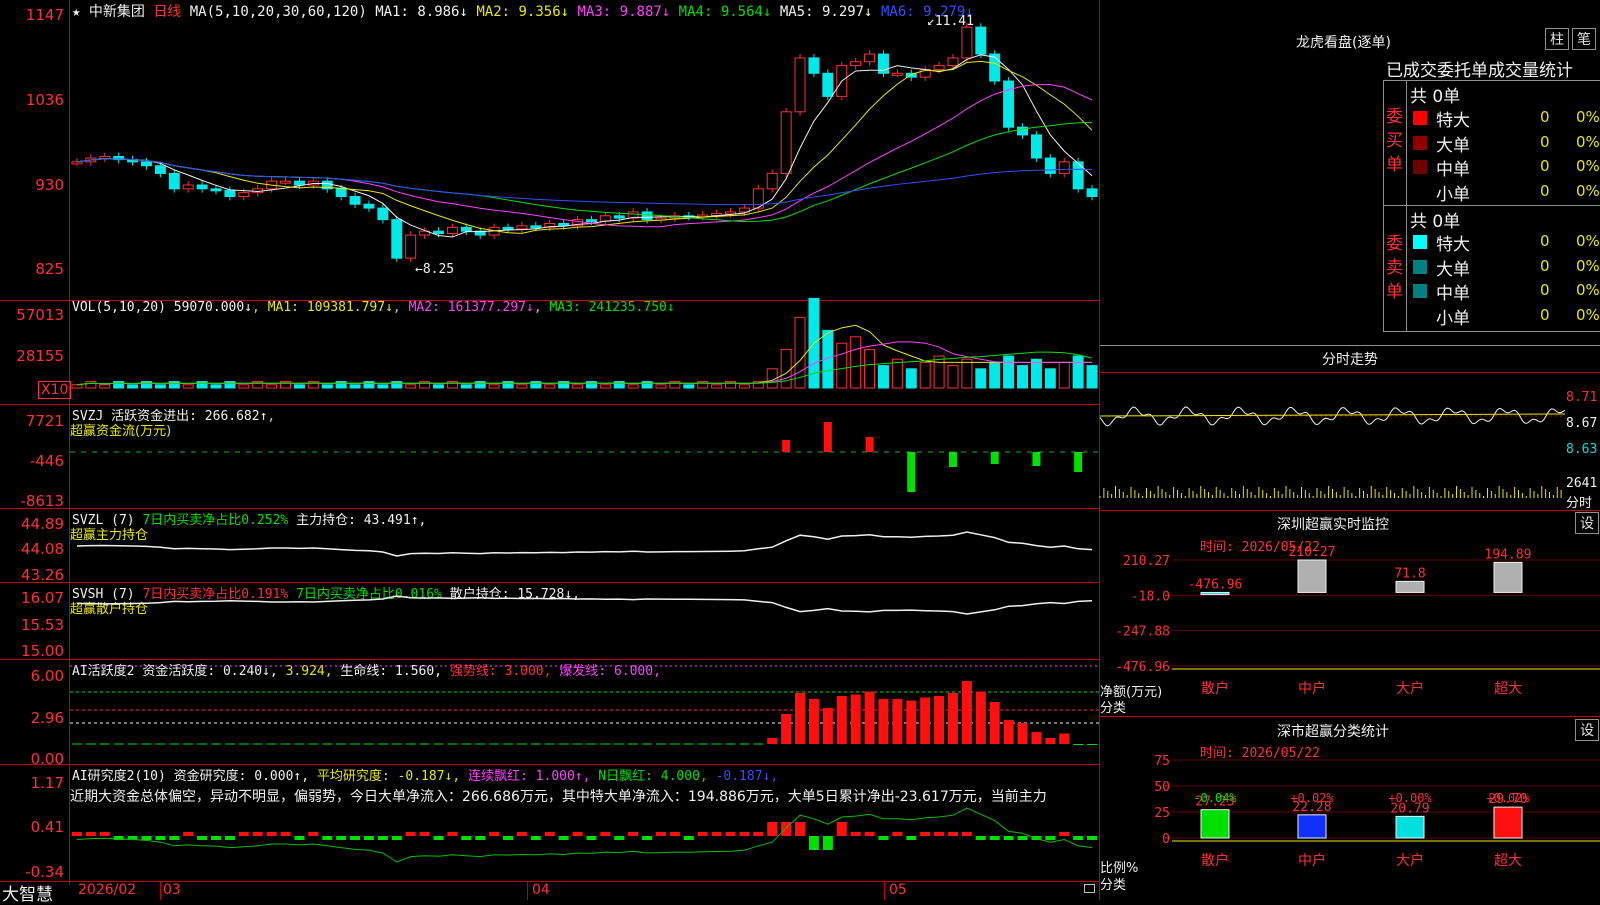  What do you see at coordinates (584, 620) in the screenshot?
I see `svsh-chart` at bounding box center [584, 620].